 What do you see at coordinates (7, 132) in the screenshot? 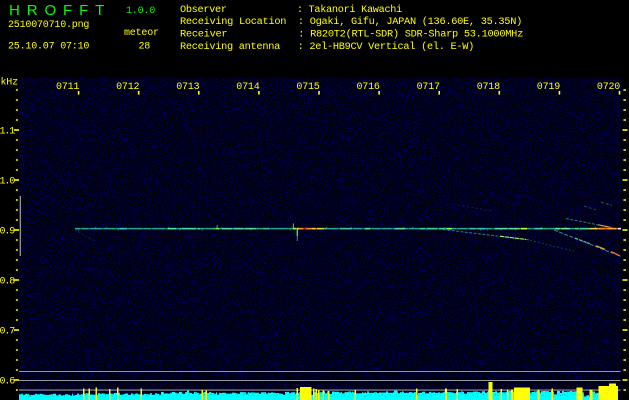
I see `svg-text: 1.1` at bounding box center [7, 132].